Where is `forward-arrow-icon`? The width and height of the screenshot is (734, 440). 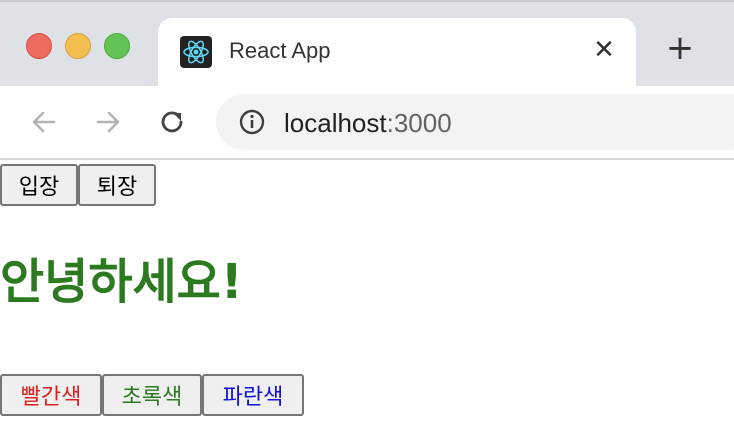
forward-arrow-icon is located at coordinates (108, 122).